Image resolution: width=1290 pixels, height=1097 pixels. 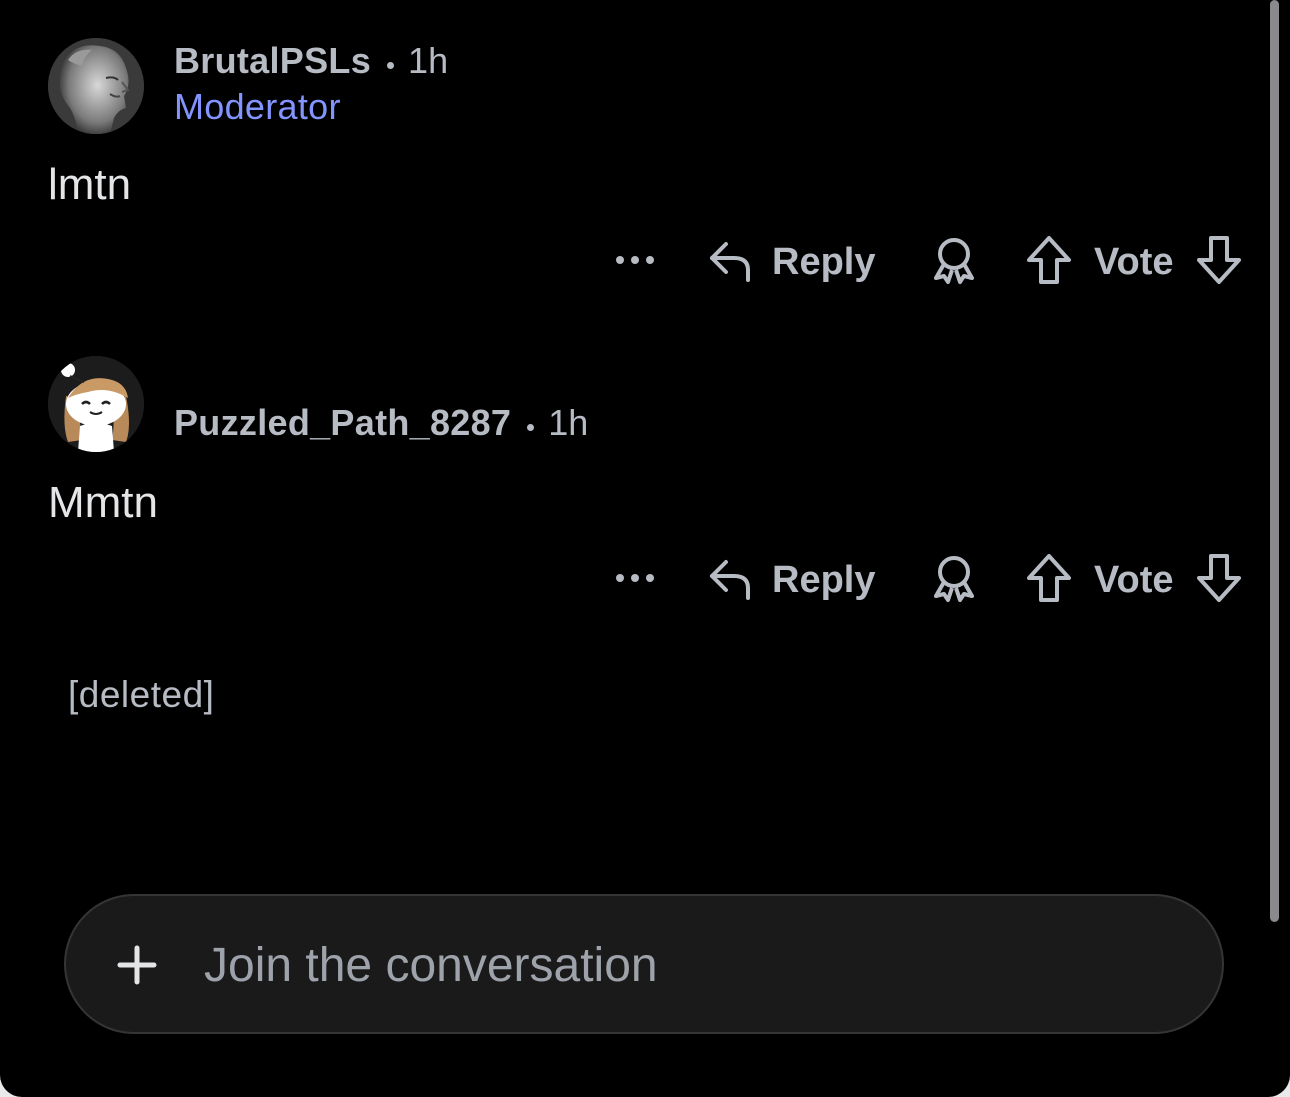 What do you see at coordinates (96, 404) in the screenshot?
I see `snoo-avatar-icon` at bounding box center [96, 404].